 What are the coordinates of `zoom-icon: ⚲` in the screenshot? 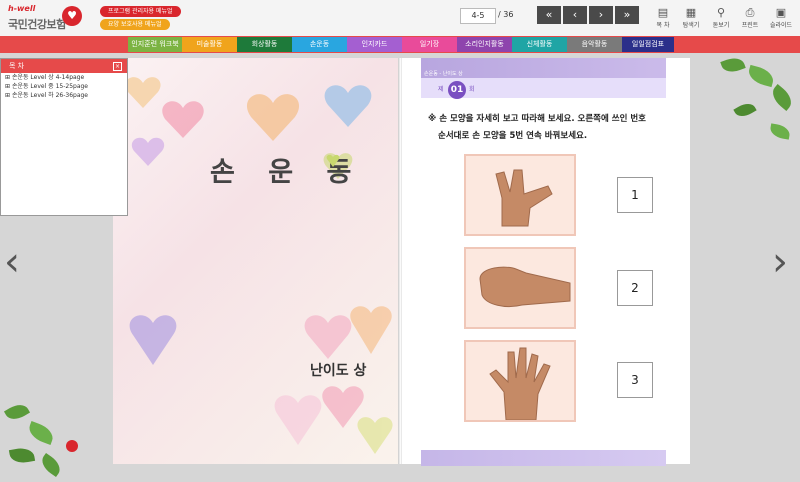 It's located at (721, 12).